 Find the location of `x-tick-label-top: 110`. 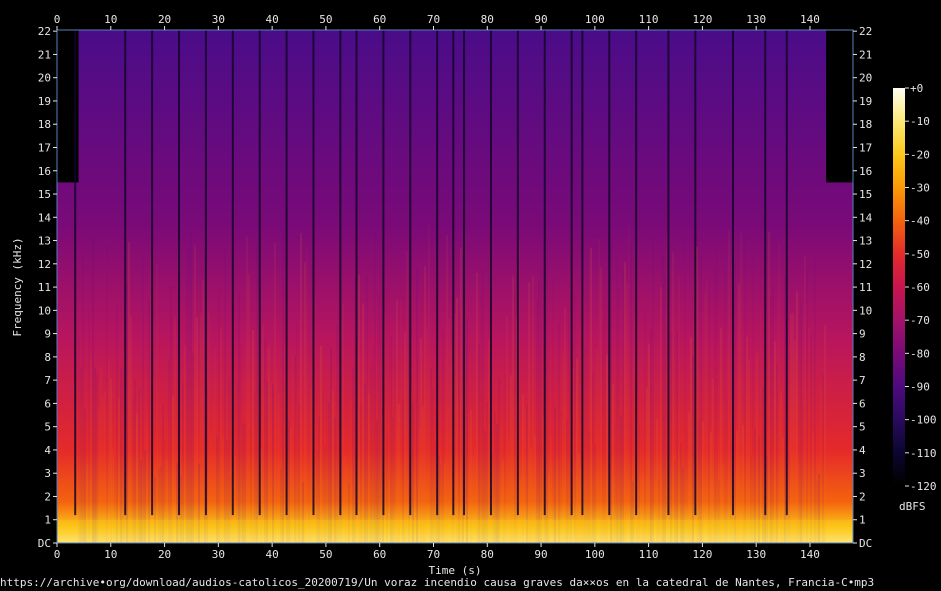

x-tick-label-top: 110 is located at coordinates (649, 19).